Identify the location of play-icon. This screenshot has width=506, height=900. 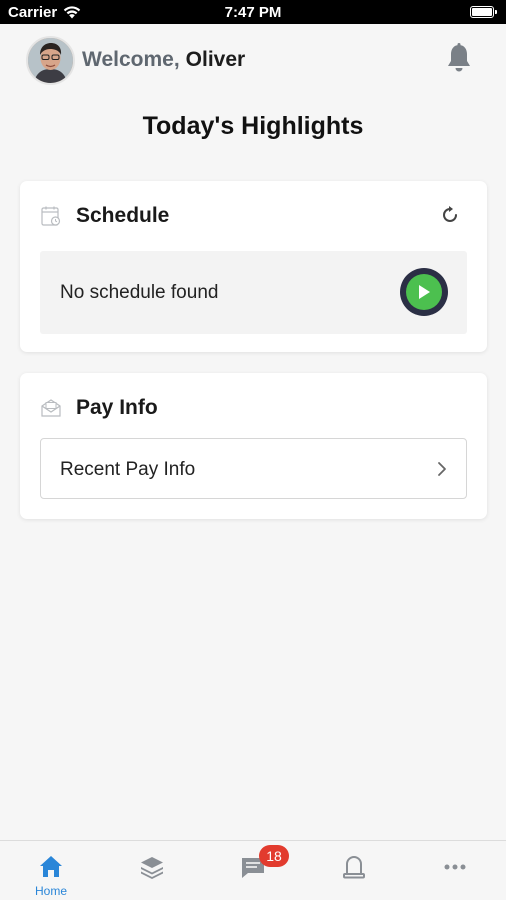
(424, 292).